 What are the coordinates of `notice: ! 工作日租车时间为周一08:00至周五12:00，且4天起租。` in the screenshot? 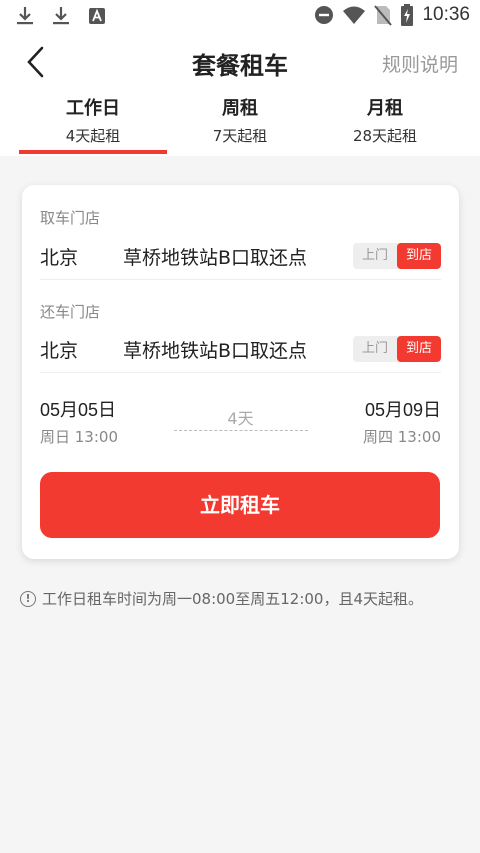 It's located at (221, 598).